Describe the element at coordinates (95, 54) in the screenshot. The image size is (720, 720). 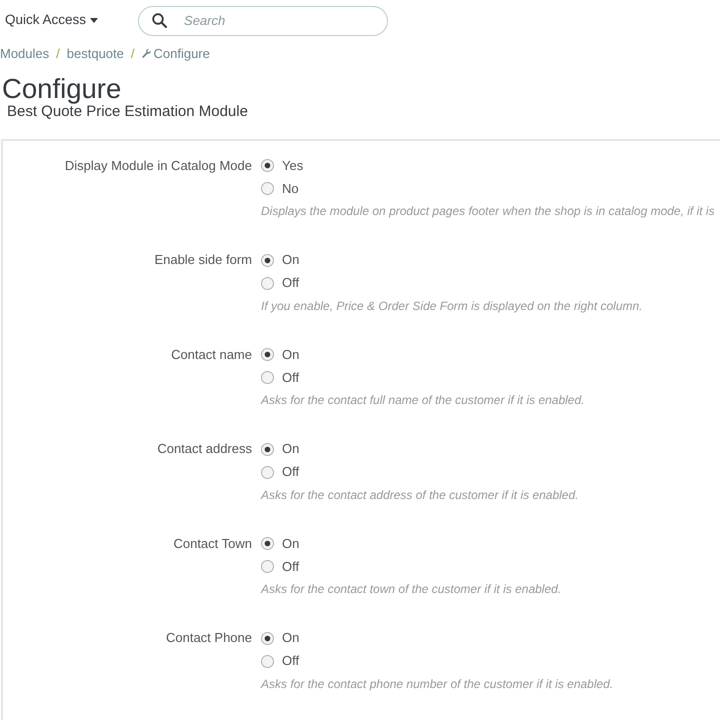
I see `breadcrumb-link: bestquote` at that location.